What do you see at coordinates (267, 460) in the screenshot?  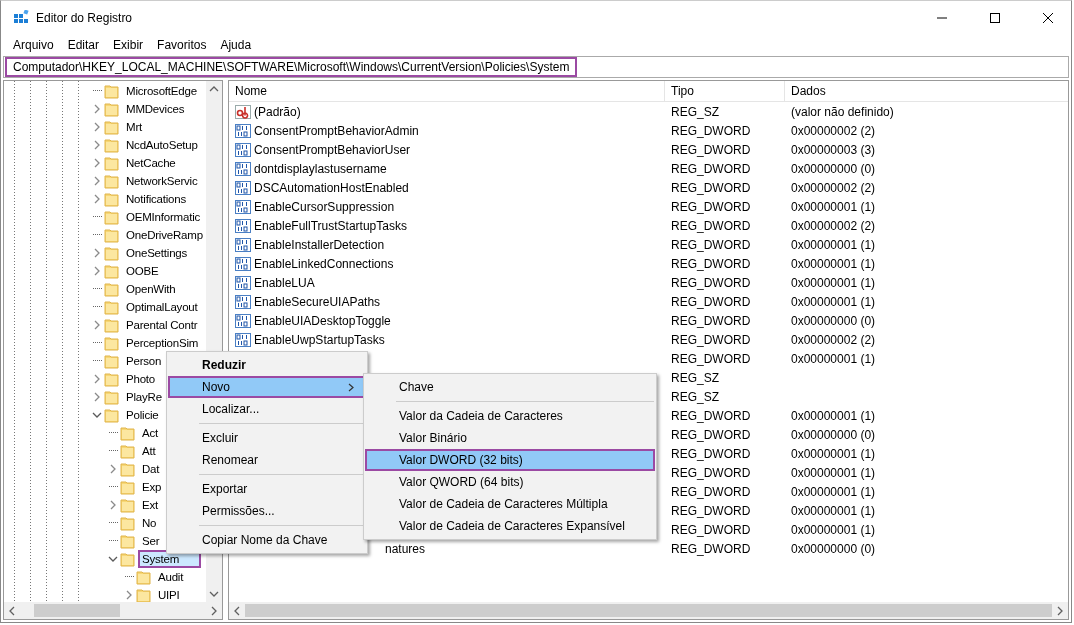 I see `menu-item: Renomear` at bounding box center [267, 460].